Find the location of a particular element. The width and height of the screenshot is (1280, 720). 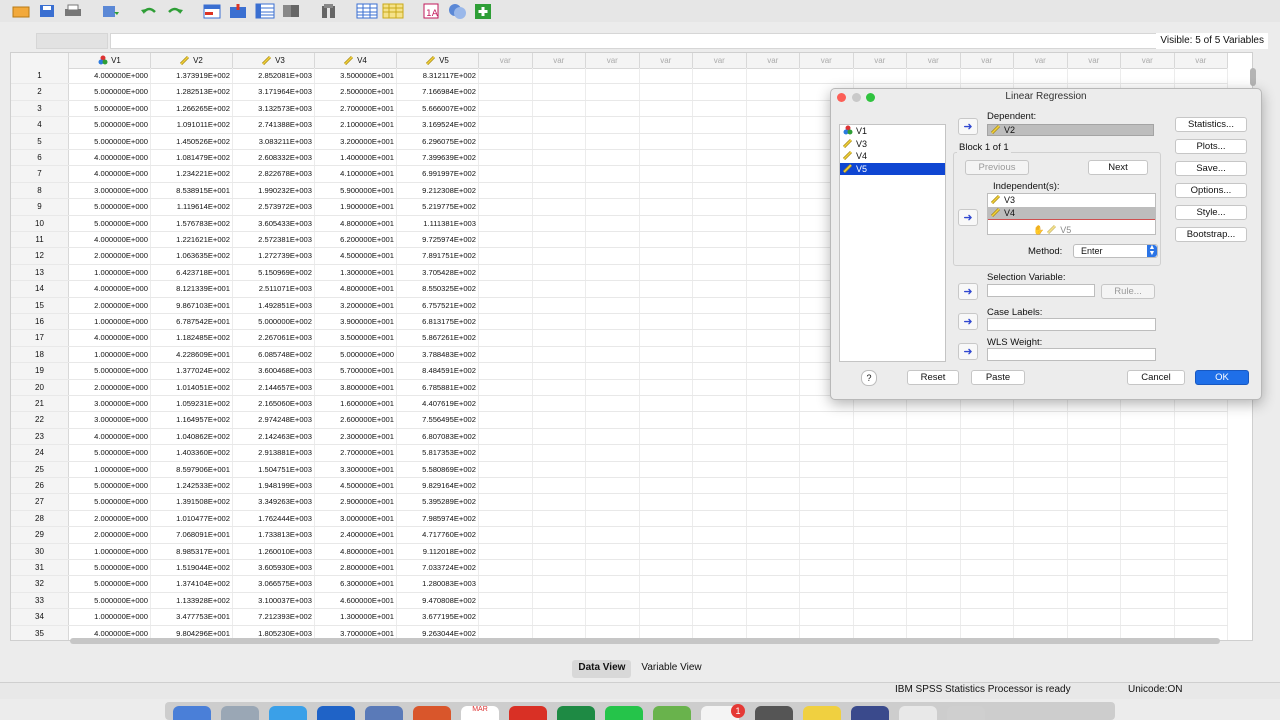

data-cell: 1.762444E+003 is located at coordinates (274, 518).